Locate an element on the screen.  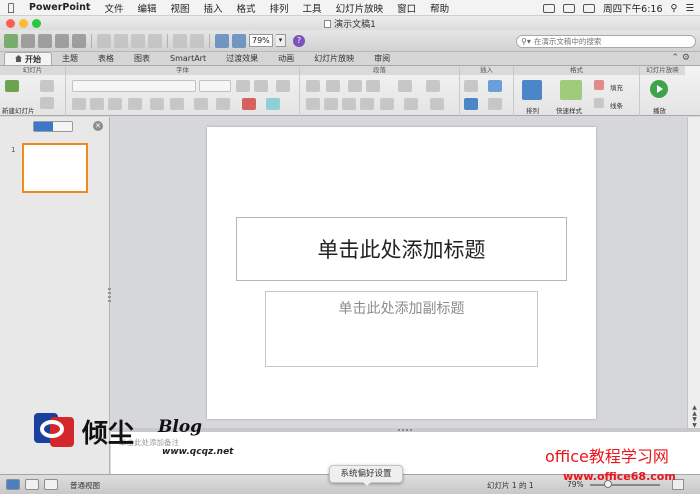
tab-animations: 动画 is located at coordinates (286, 58).